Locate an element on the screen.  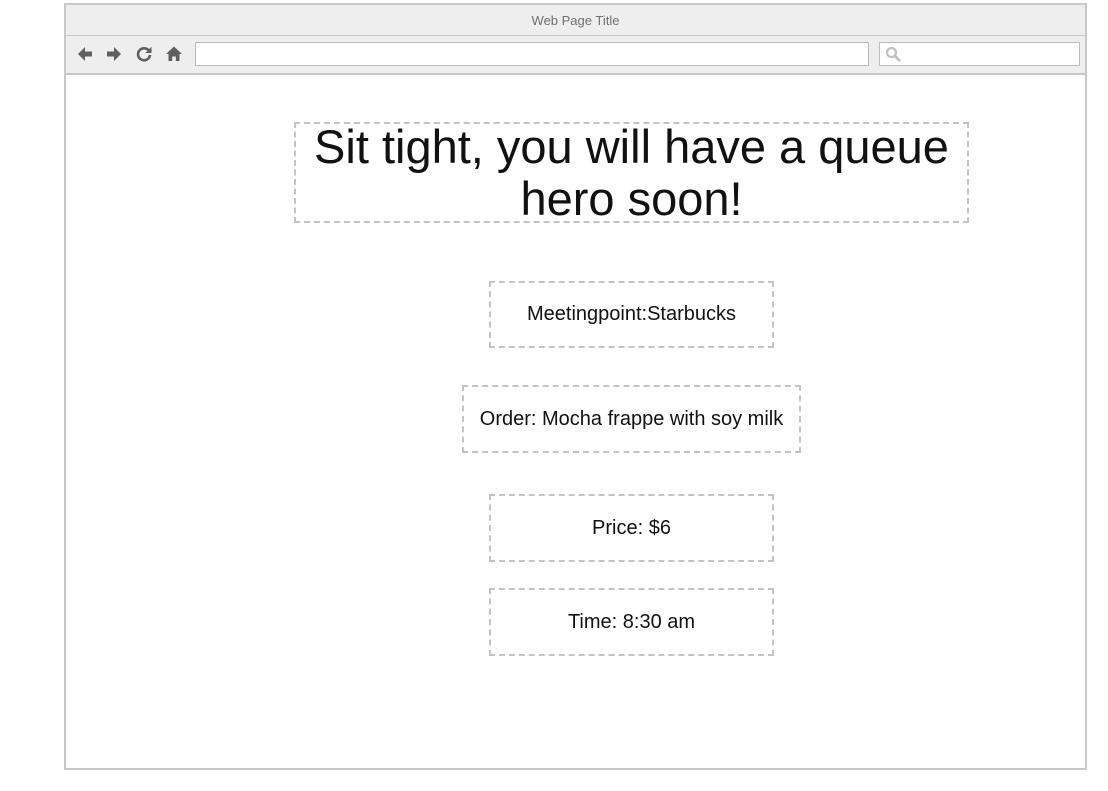
reload-icon is located at coordinates (144, 54).